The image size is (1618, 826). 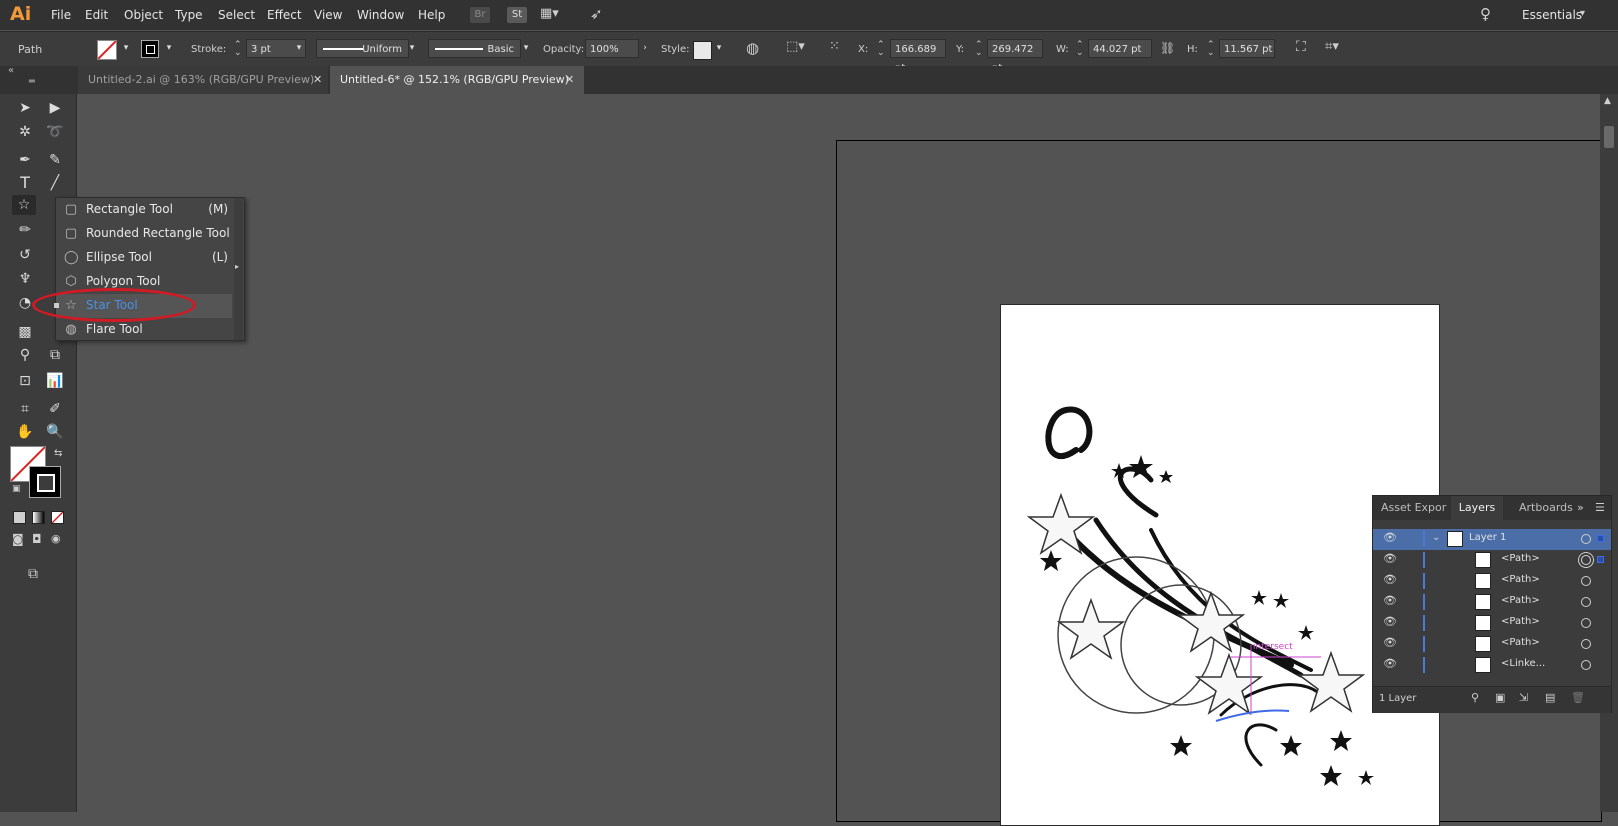 I want to click on layer-row-path-4: 👁 <Path>, so click(x=1492, y=623).